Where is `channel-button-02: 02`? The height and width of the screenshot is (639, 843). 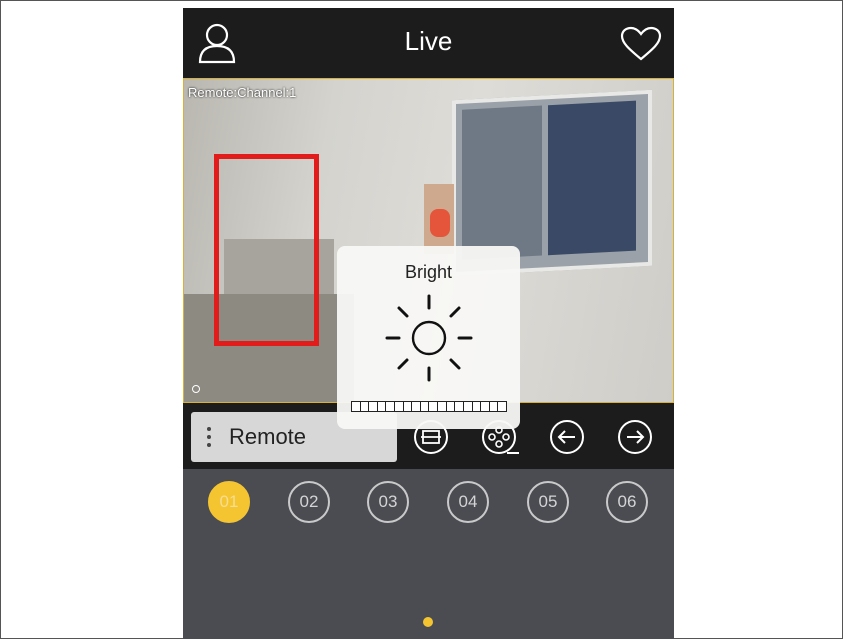
channel-button-02: 02 is located at coordinates (309, 502).